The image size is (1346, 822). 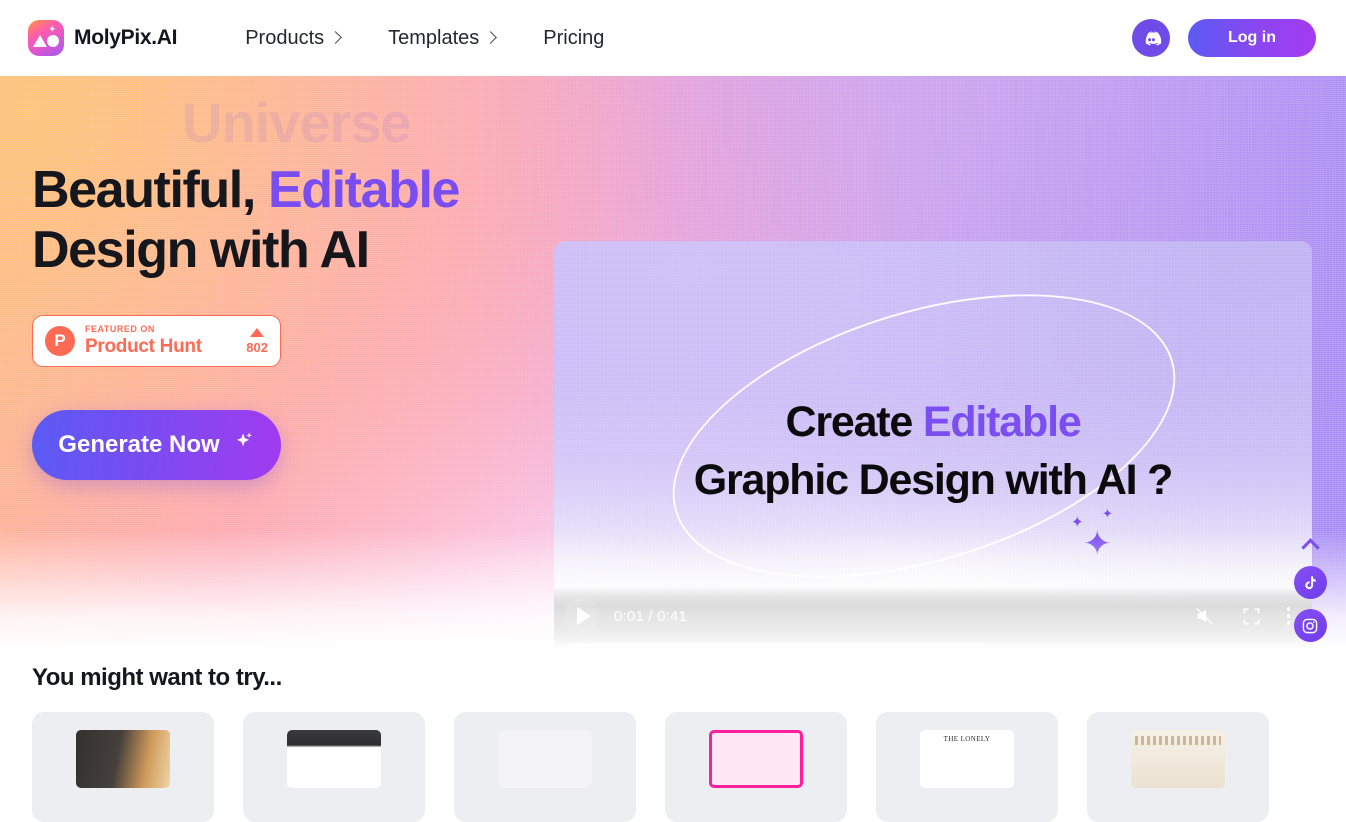 What do you see at coordinates (120, 329) in the screenshot?
I see `product-hunt-eyebrow: FEATURED ON` at bounding box center [120, 329].